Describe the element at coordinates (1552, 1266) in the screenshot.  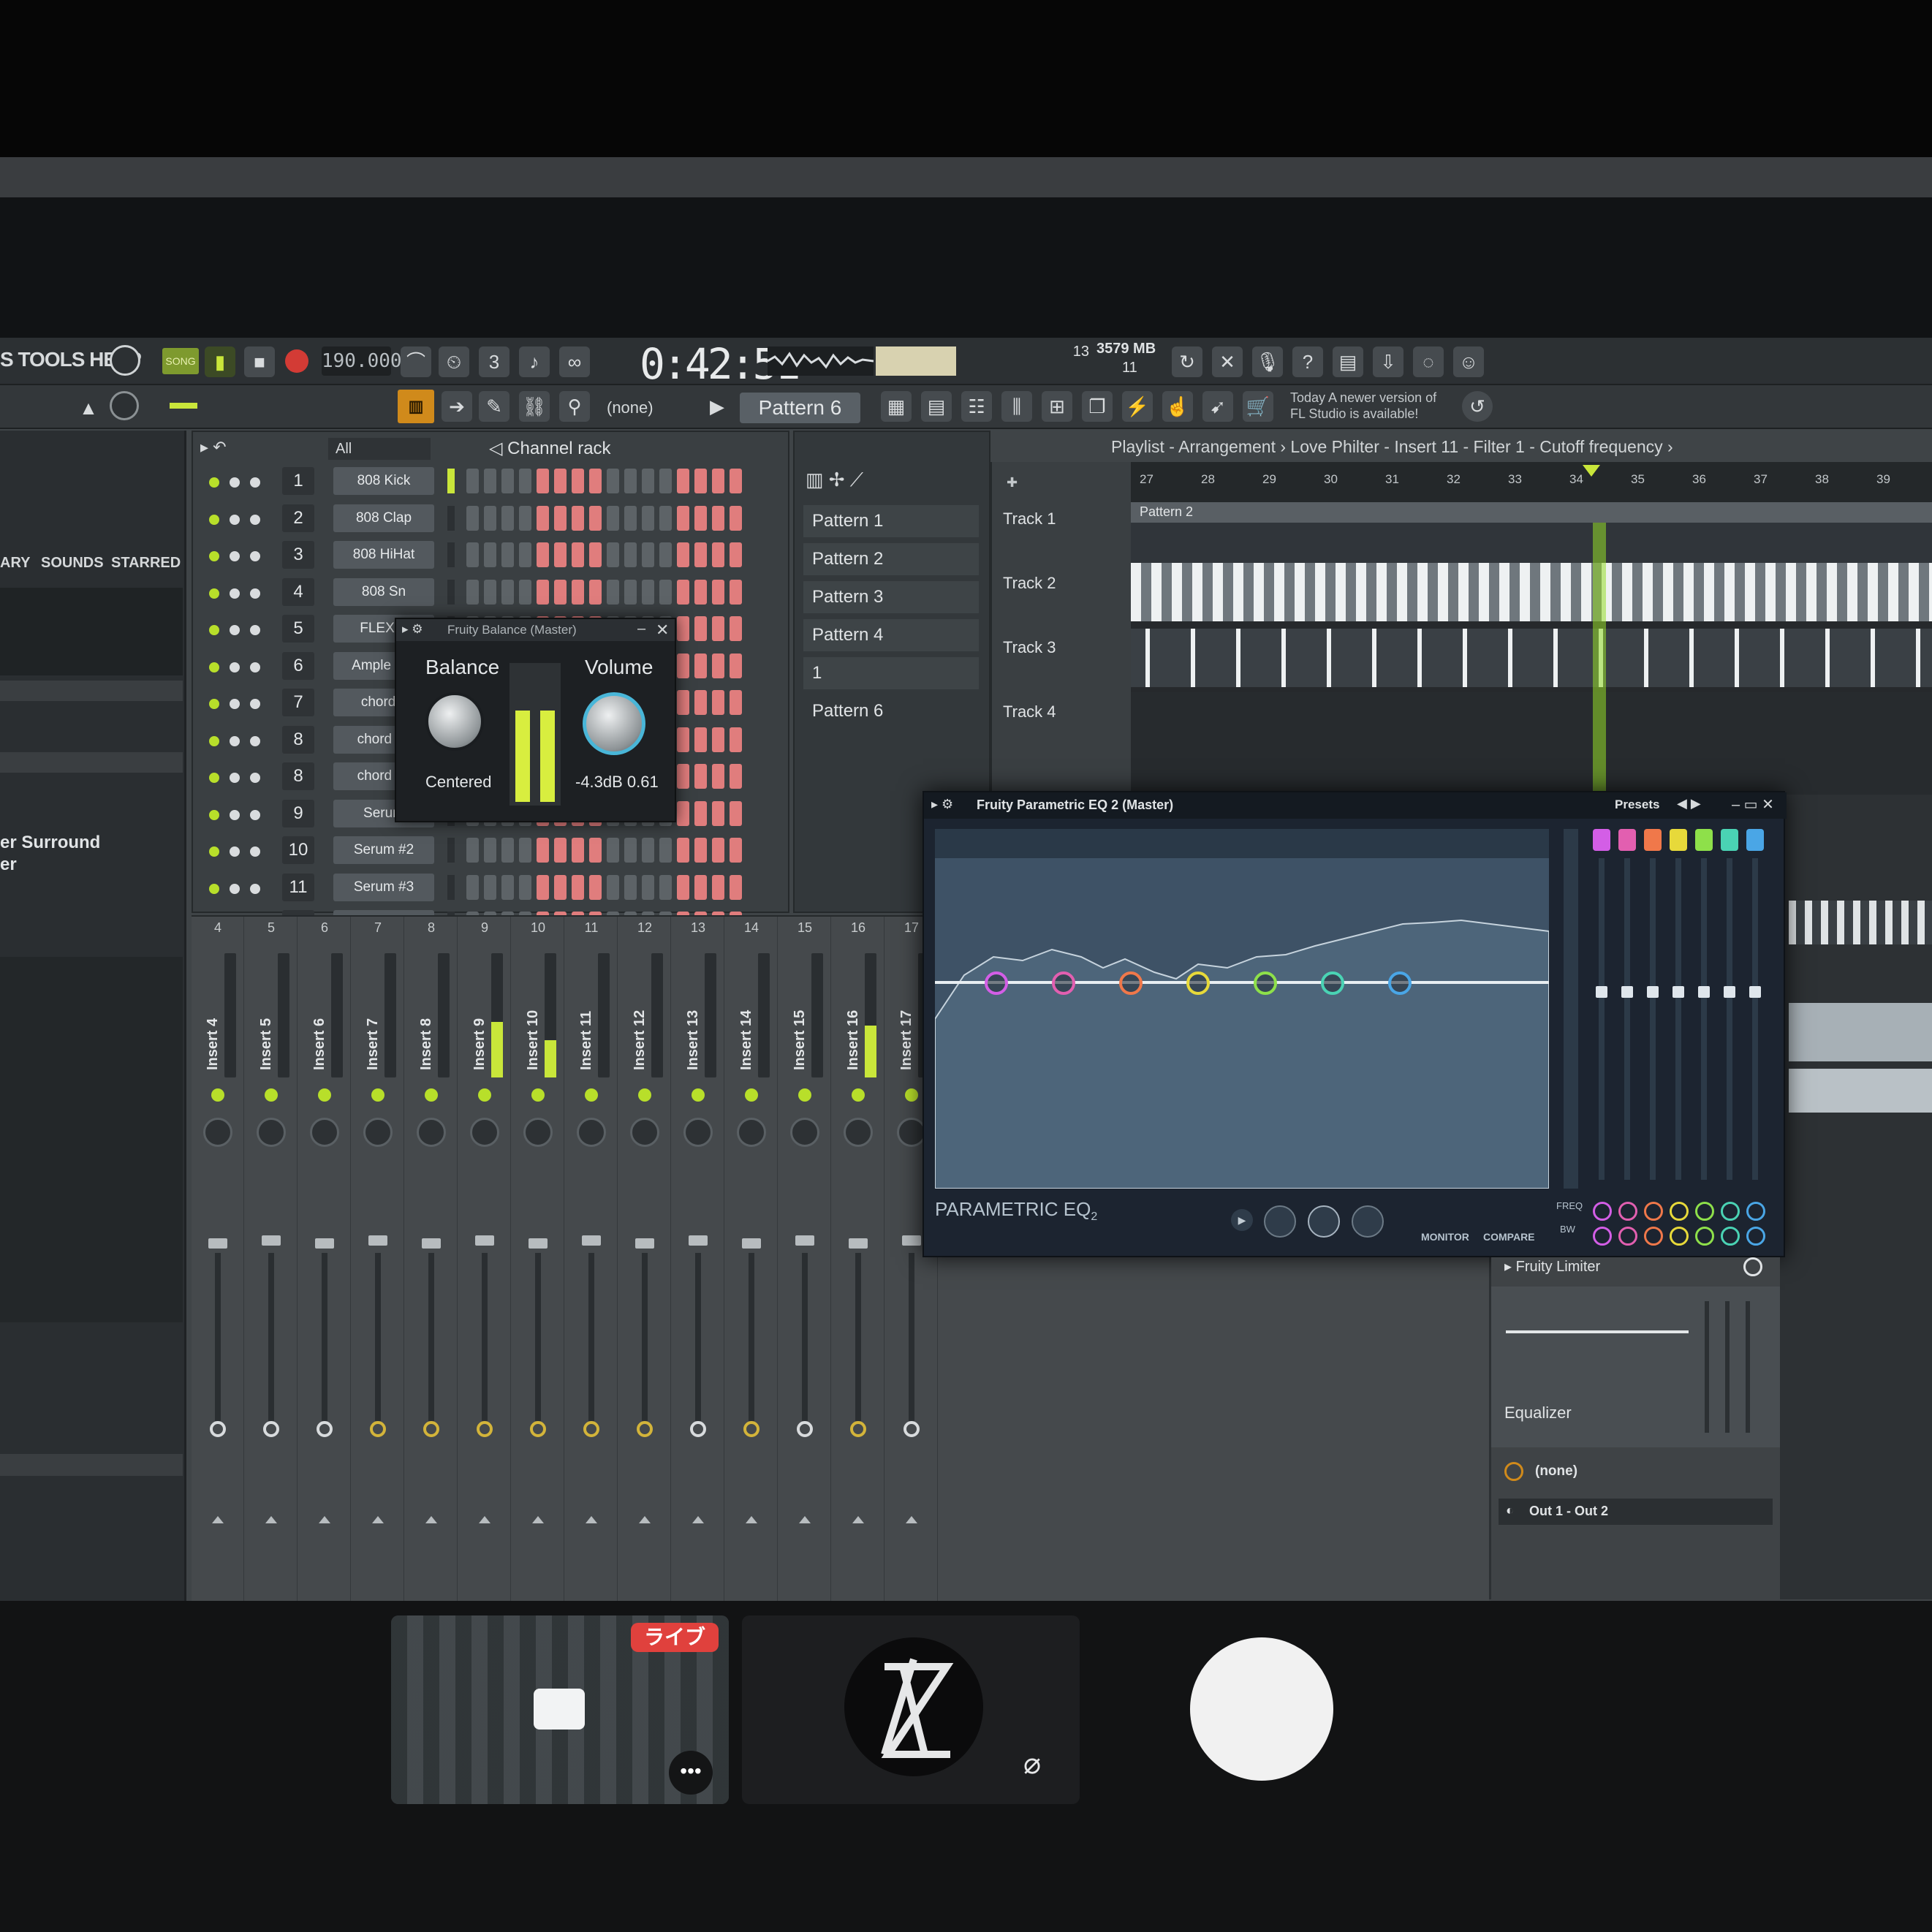
I see `fx-slot-limiter: ▸ Fruity Limiter` at that location.